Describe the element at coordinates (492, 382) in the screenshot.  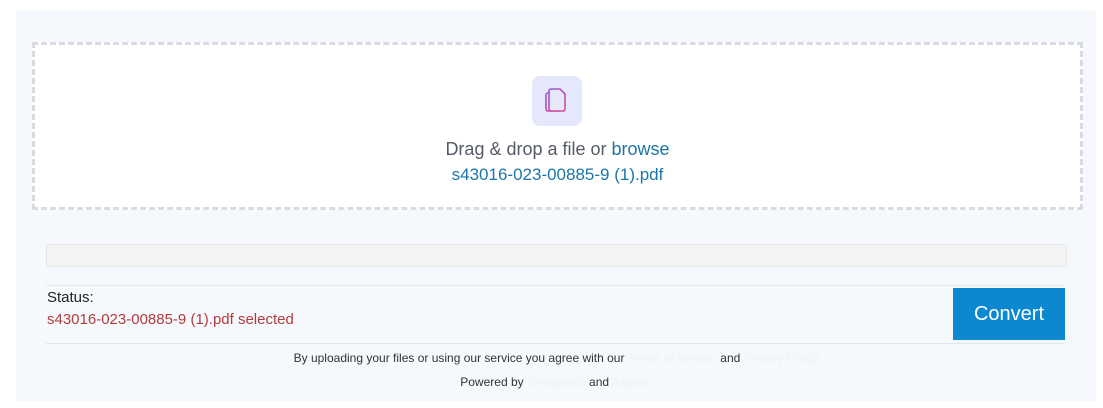
I see `powered-prefix: Powered by` at that location.